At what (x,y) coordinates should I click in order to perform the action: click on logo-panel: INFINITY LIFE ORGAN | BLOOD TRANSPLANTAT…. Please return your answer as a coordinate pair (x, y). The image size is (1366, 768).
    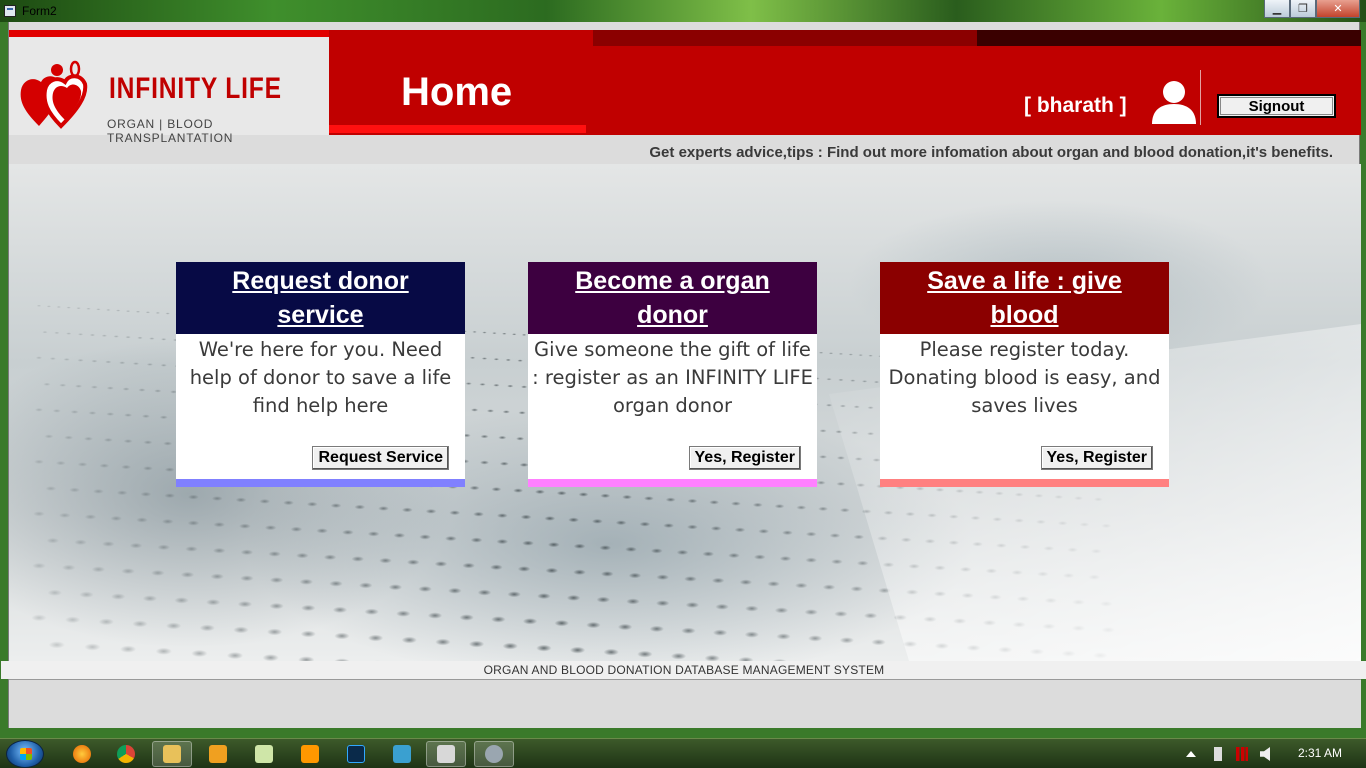
    Looking at the image, I should click on (169, 87).